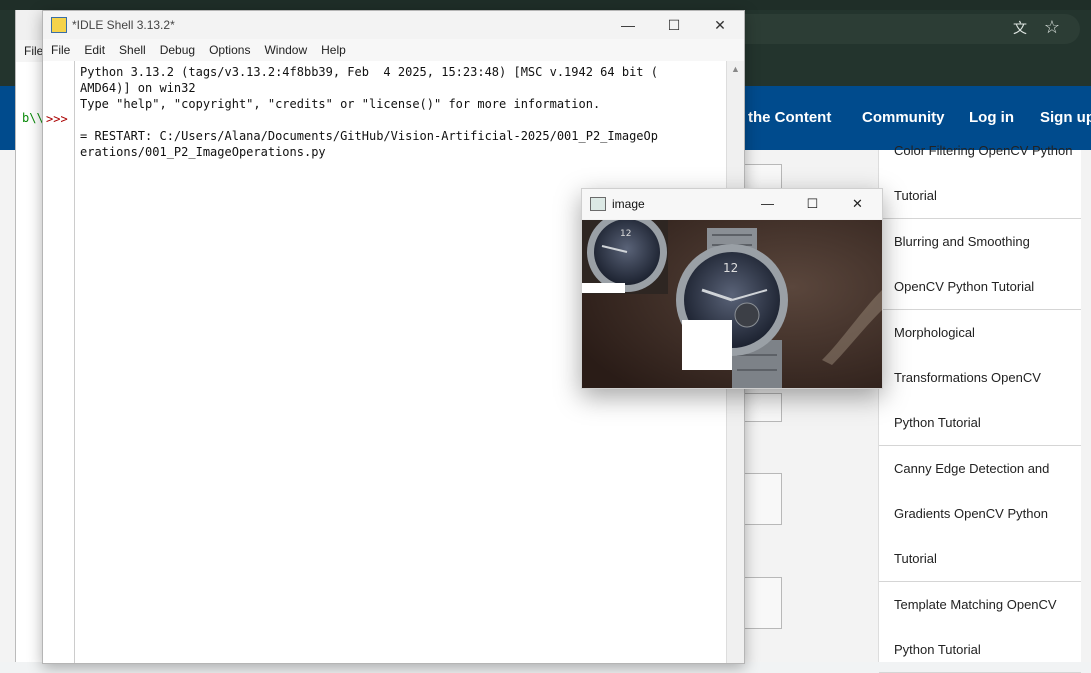 Image resolution: width=1091 pixels, height=673 pixels. I want to click on menu-options: Options, so click(228, 50).